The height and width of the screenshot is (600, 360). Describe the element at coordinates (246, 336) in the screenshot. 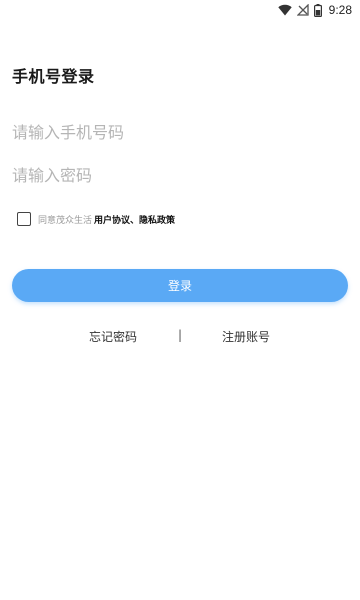

I see `register-link: 注册账号` at that location.